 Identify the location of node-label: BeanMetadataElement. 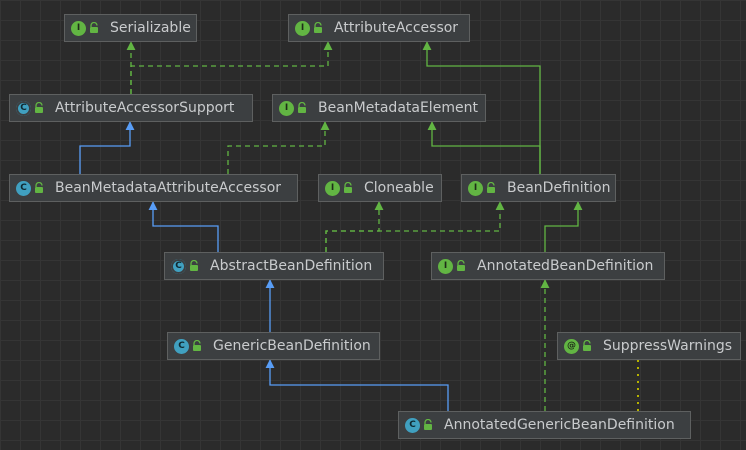
(398, 108).